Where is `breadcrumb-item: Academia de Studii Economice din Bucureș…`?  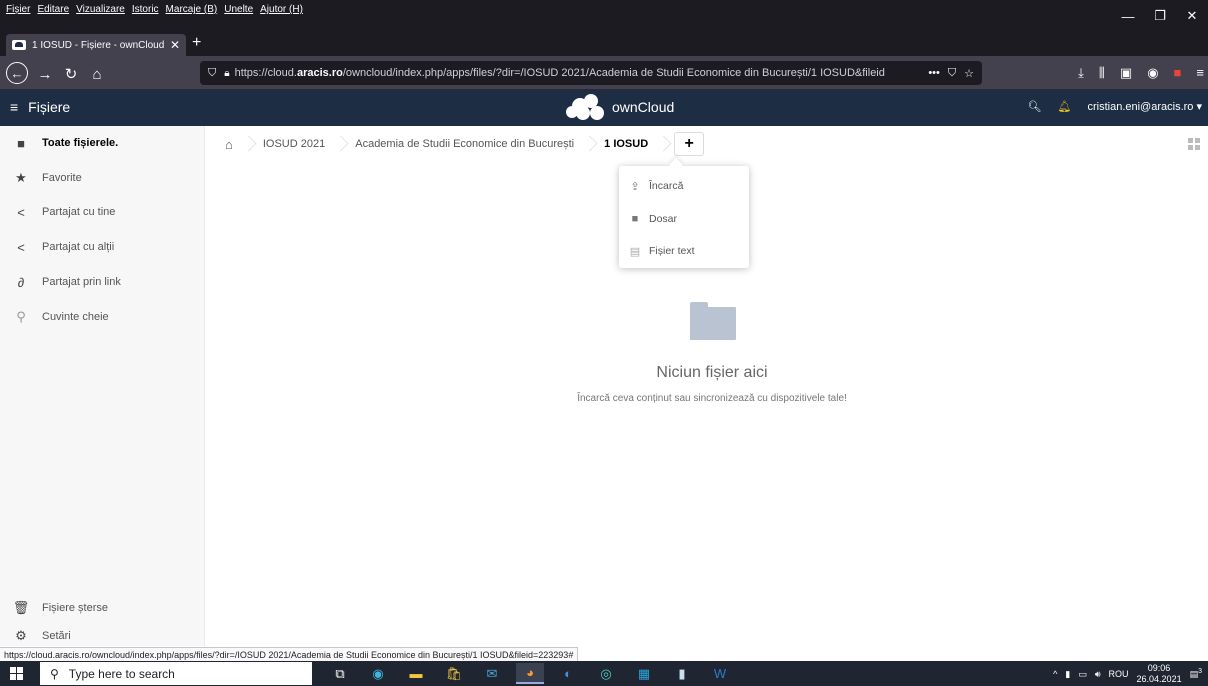
breadcrumb-item: Academia de Studii Economice din Bucureș… is located at coordinates (464, 144).